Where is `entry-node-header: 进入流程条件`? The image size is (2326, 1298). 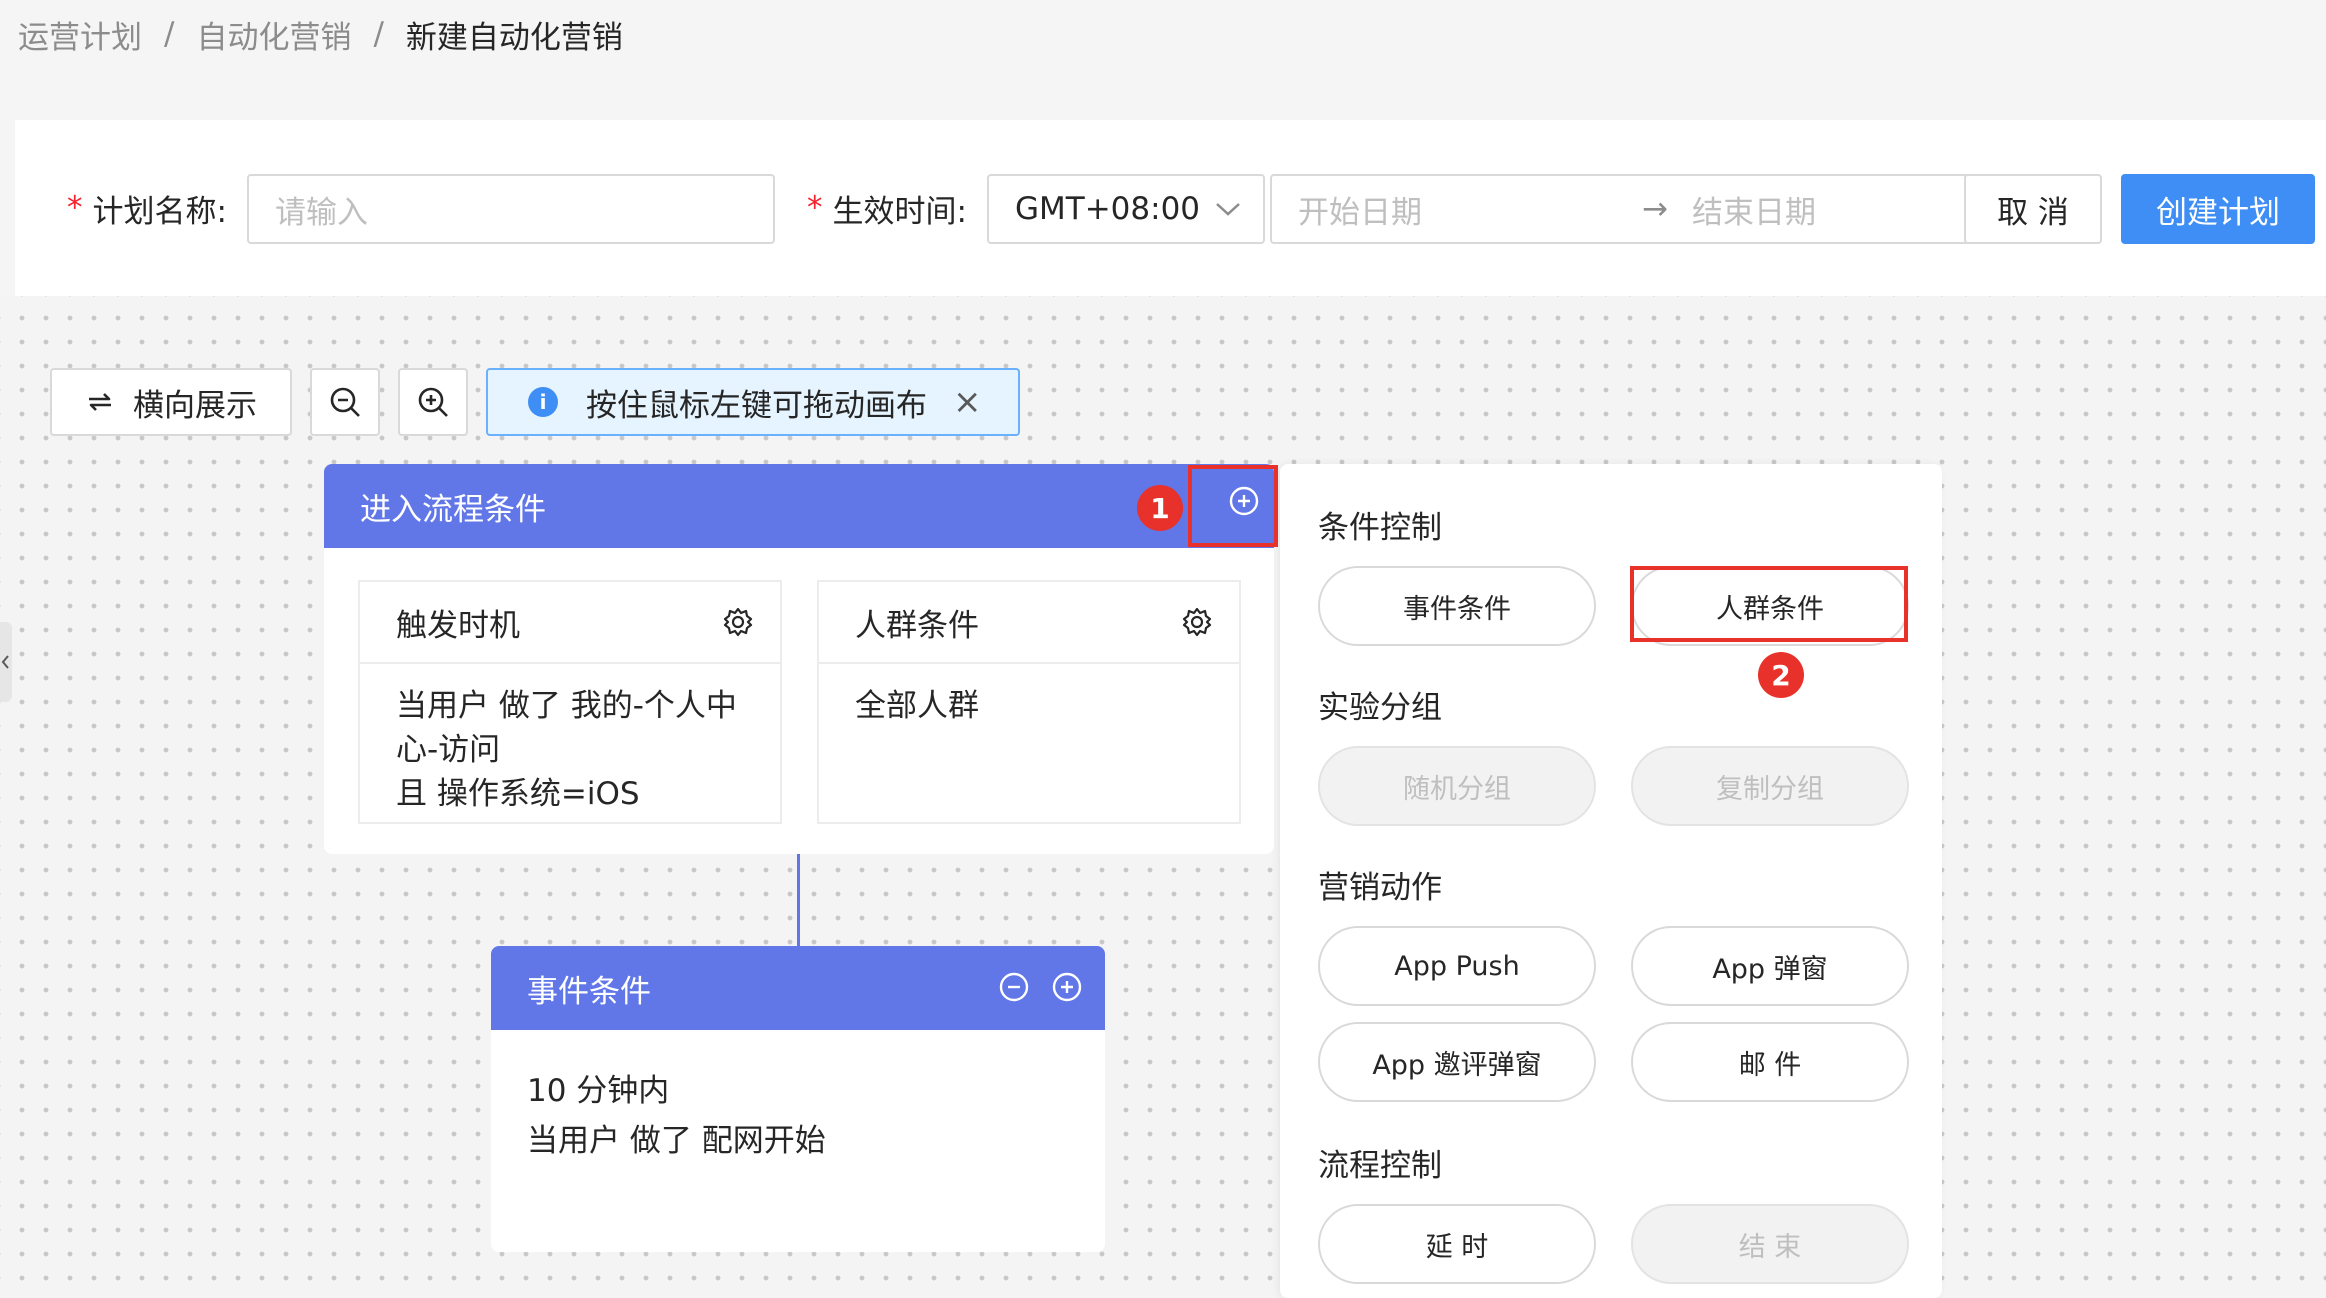
entry-node-header: 进入流程条件 is located at coordinates (799, 506).